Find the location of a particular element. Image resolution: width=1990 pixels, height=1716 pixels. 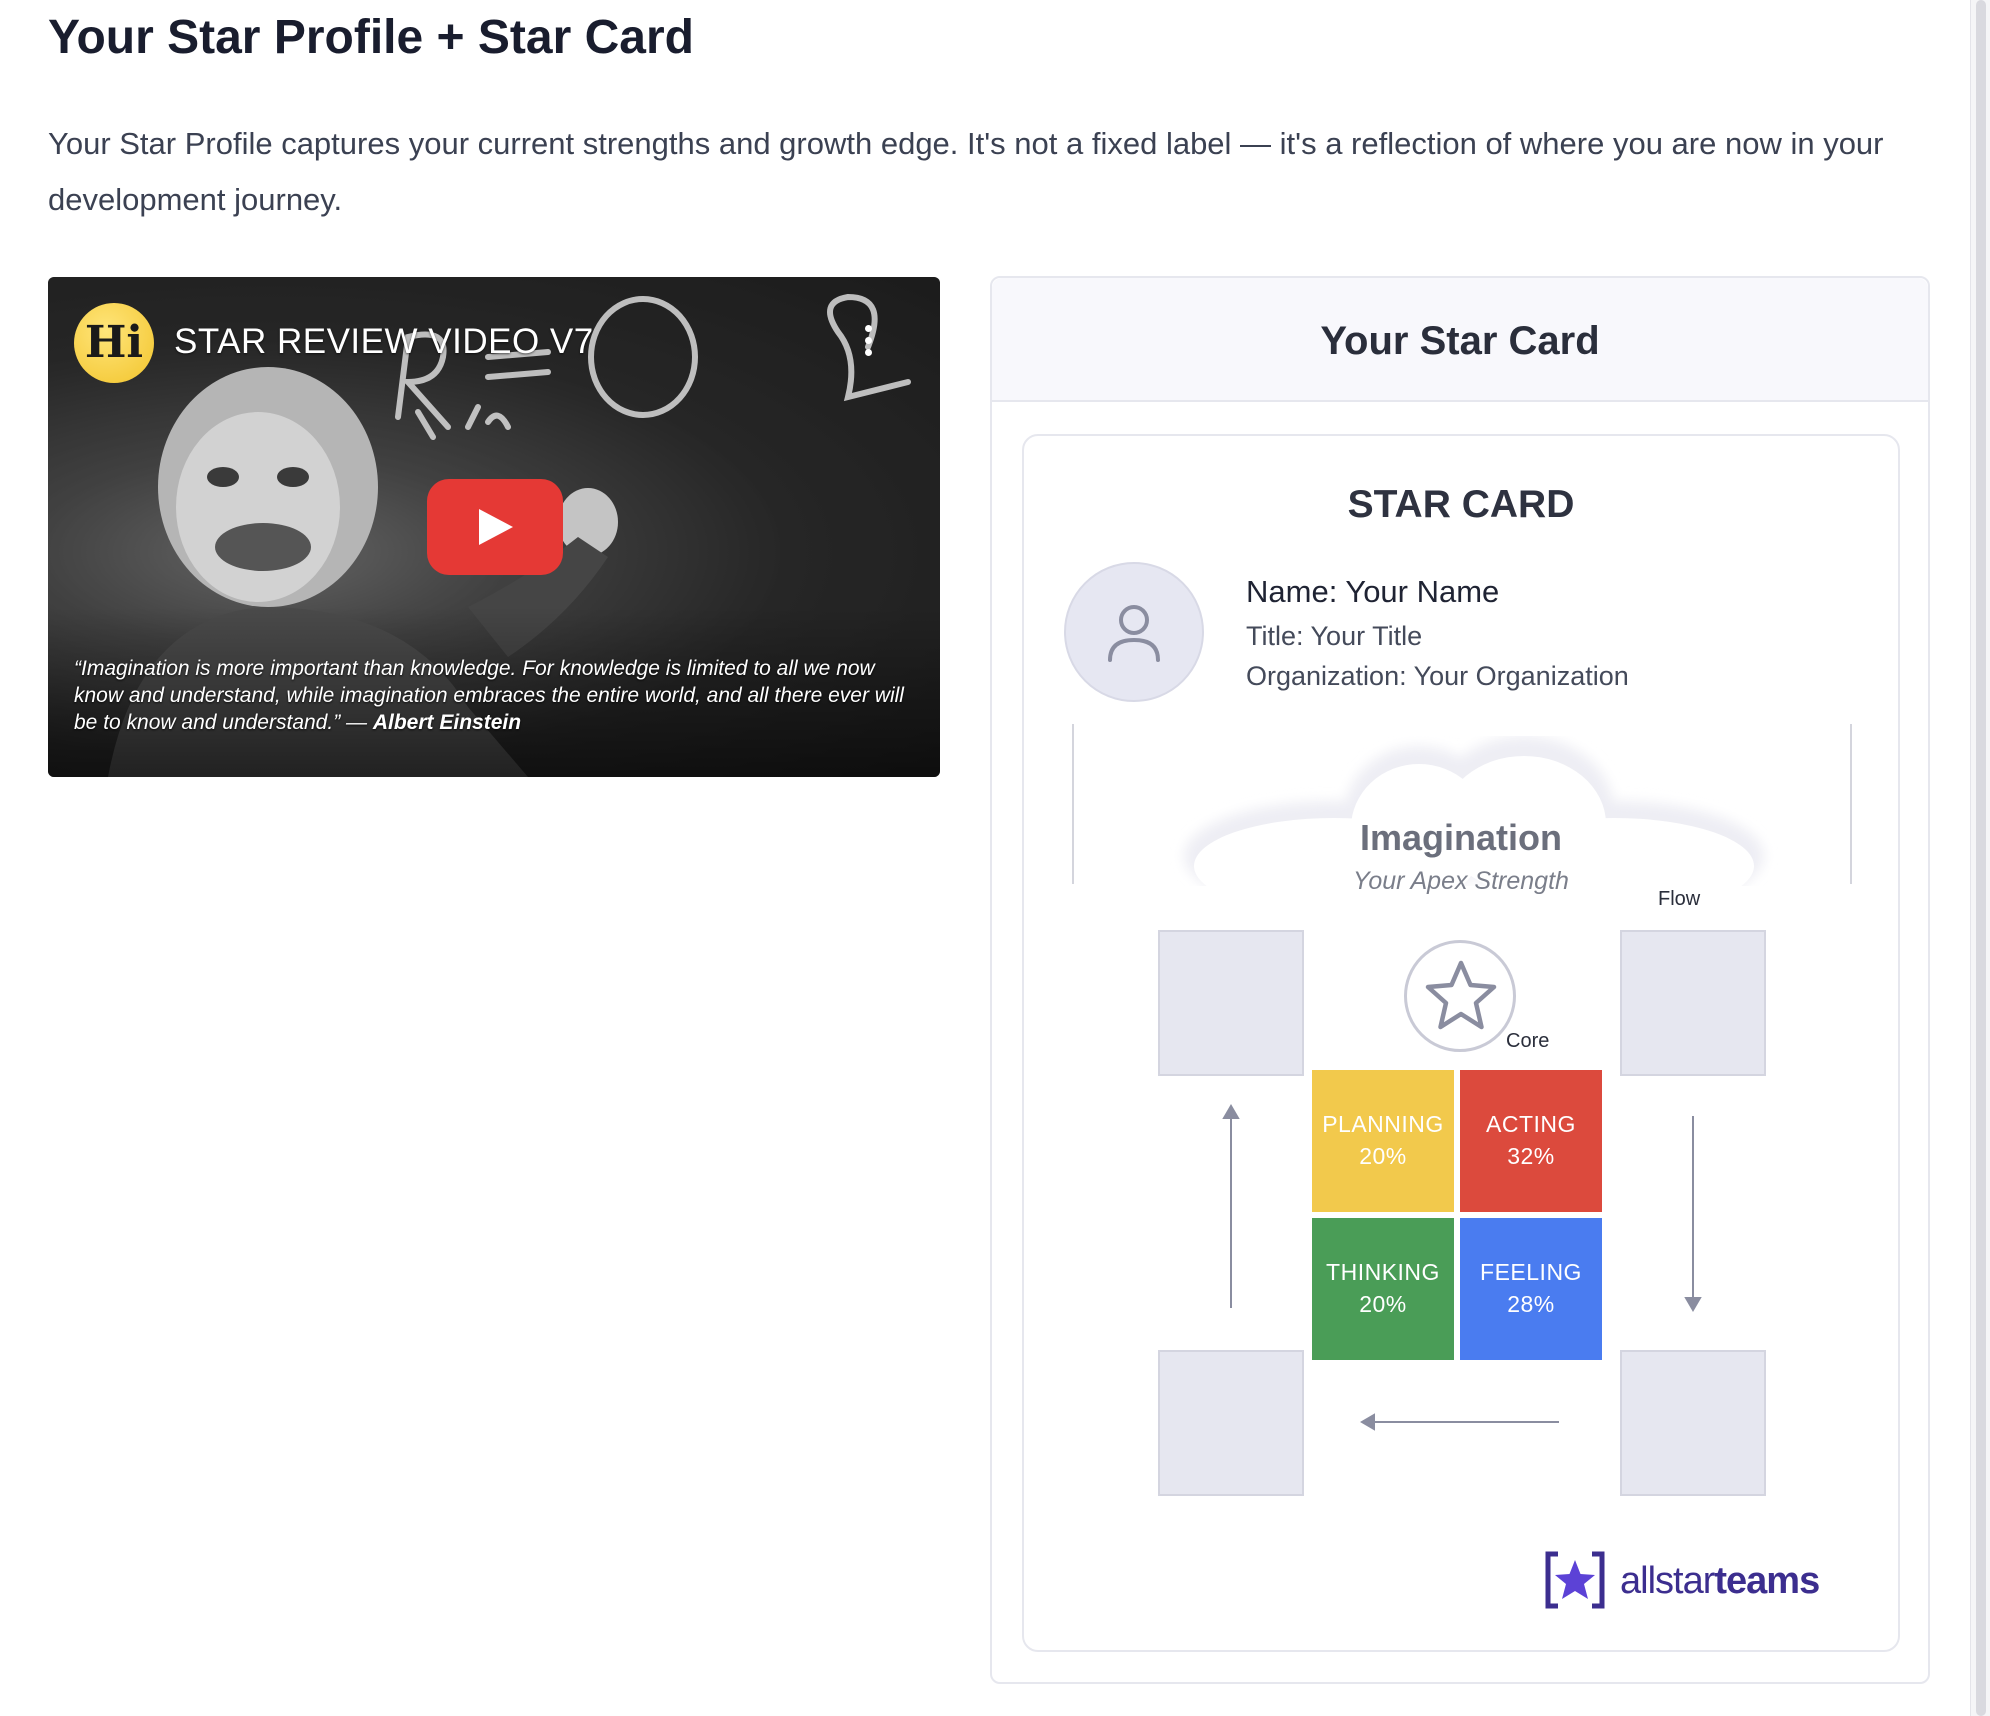

allstarteams-star-logo-icon is located at coordinates (1575, 1580).